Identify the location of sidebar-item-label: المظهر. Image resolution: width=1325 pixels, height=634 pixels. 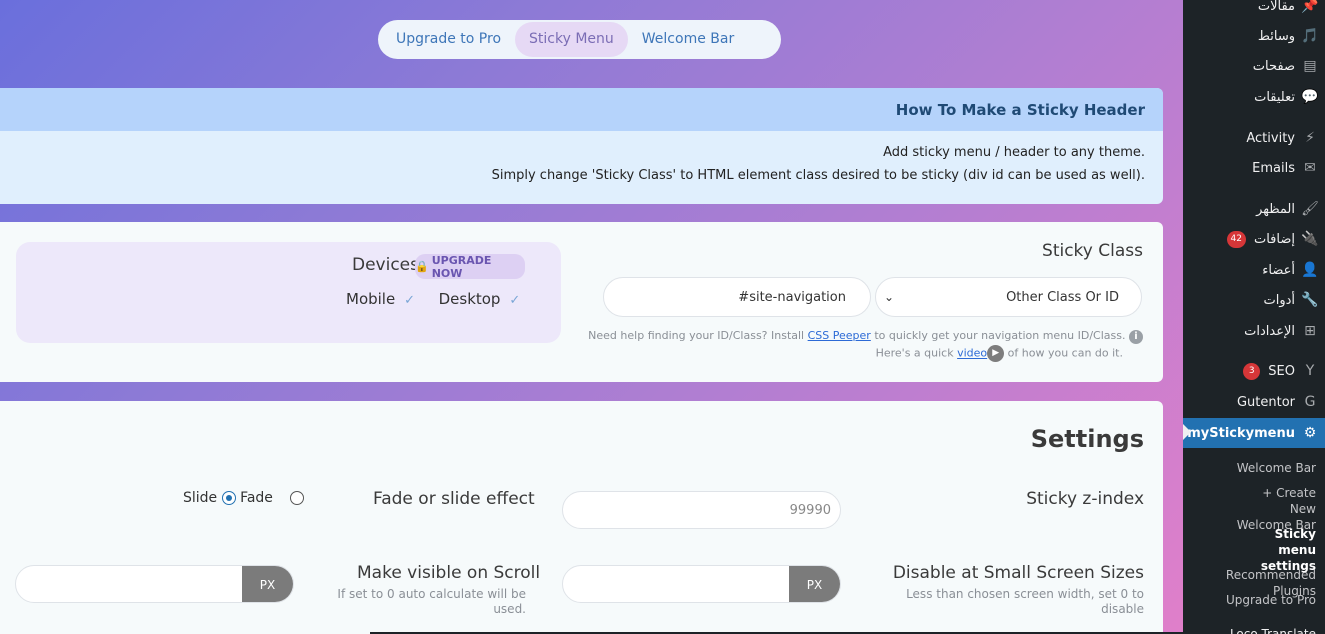
(1275, 209).